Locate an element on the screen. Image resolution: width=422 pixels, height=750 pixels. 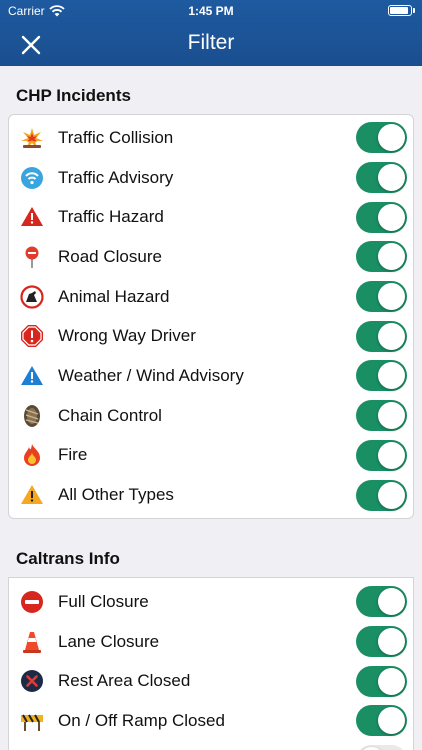
weather-warning-icon is located at coordinates (32, 376).